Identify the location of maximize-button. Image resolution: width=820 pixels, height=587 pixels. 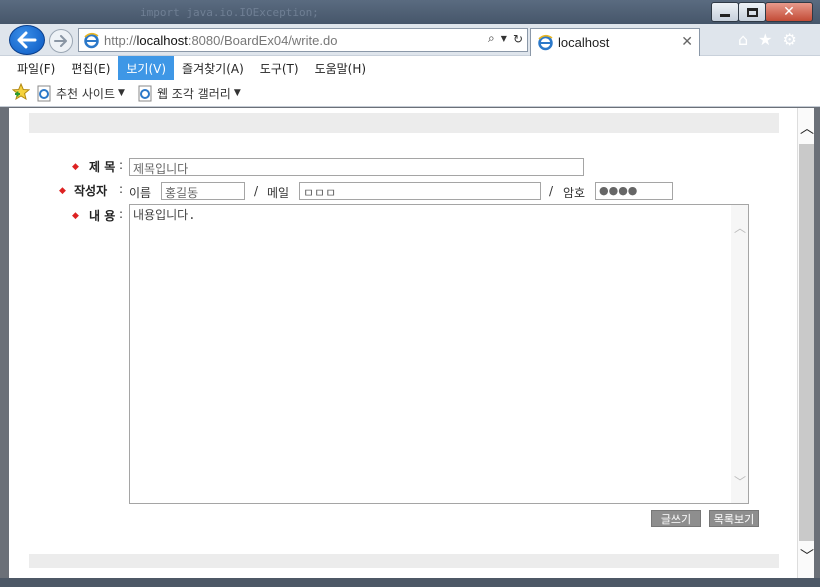
(752, 12).